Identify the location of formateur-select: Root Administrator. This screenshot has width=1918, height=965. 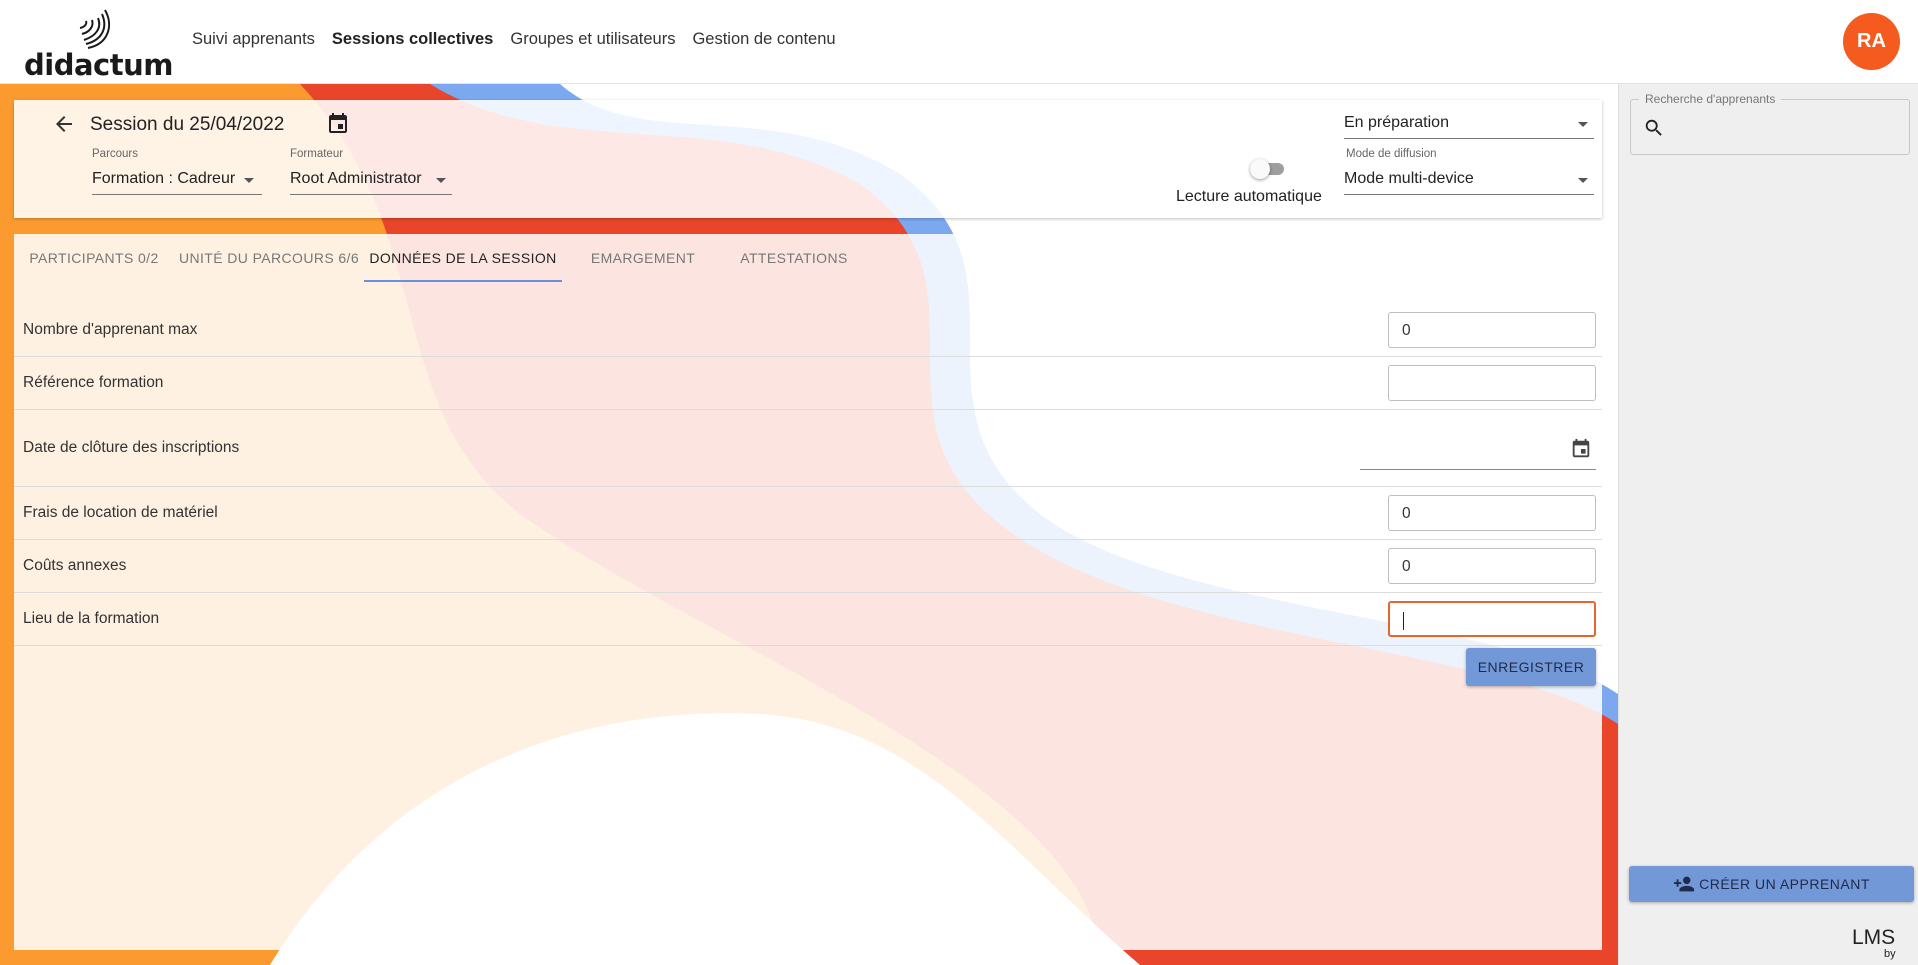
(371, 182).